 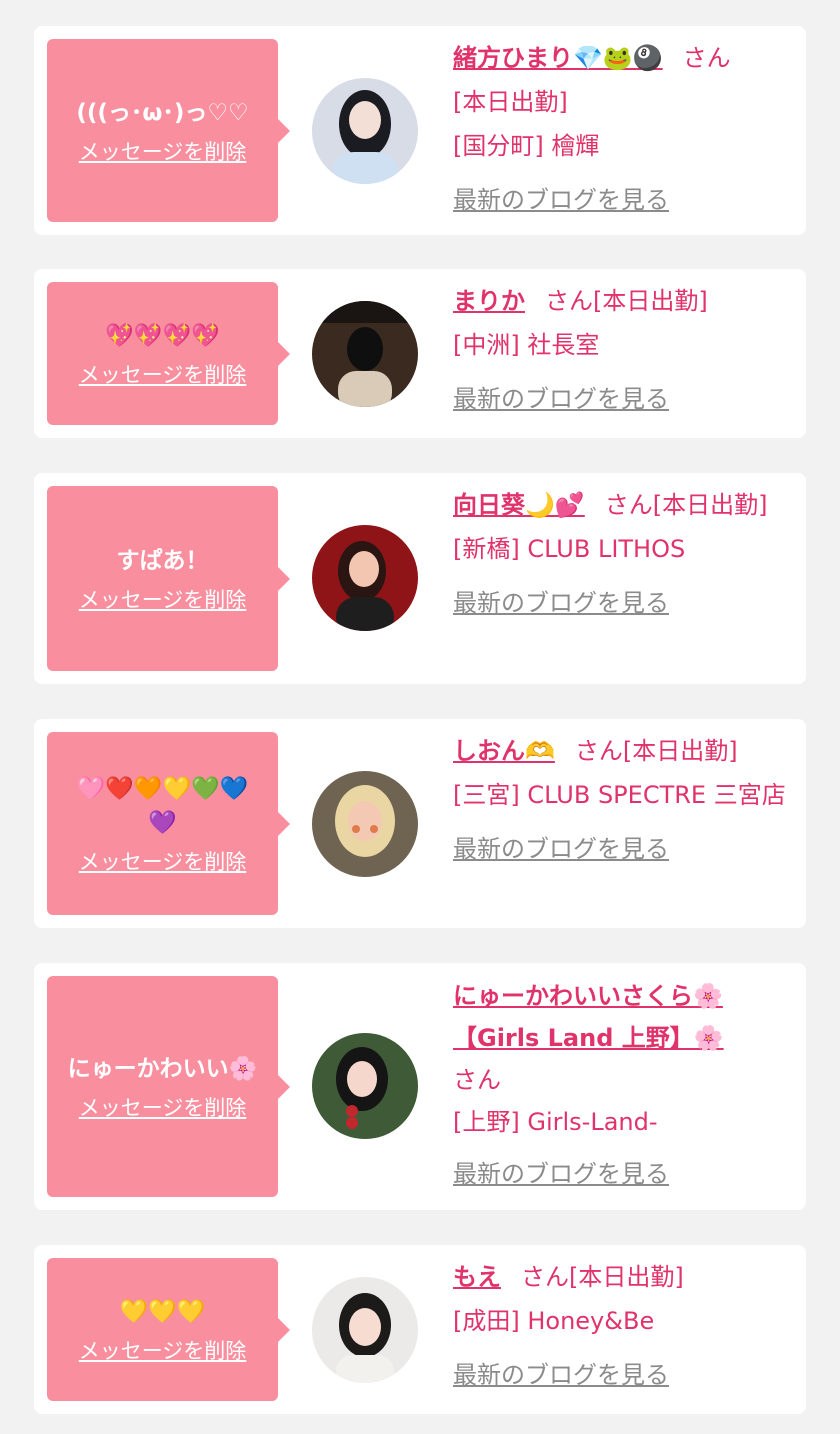 What do you see at coordinates (569, 549) in the screenshot?
I see `shop-area: [新橋] CLUB LITHOS` at bounding box center [569, 549].